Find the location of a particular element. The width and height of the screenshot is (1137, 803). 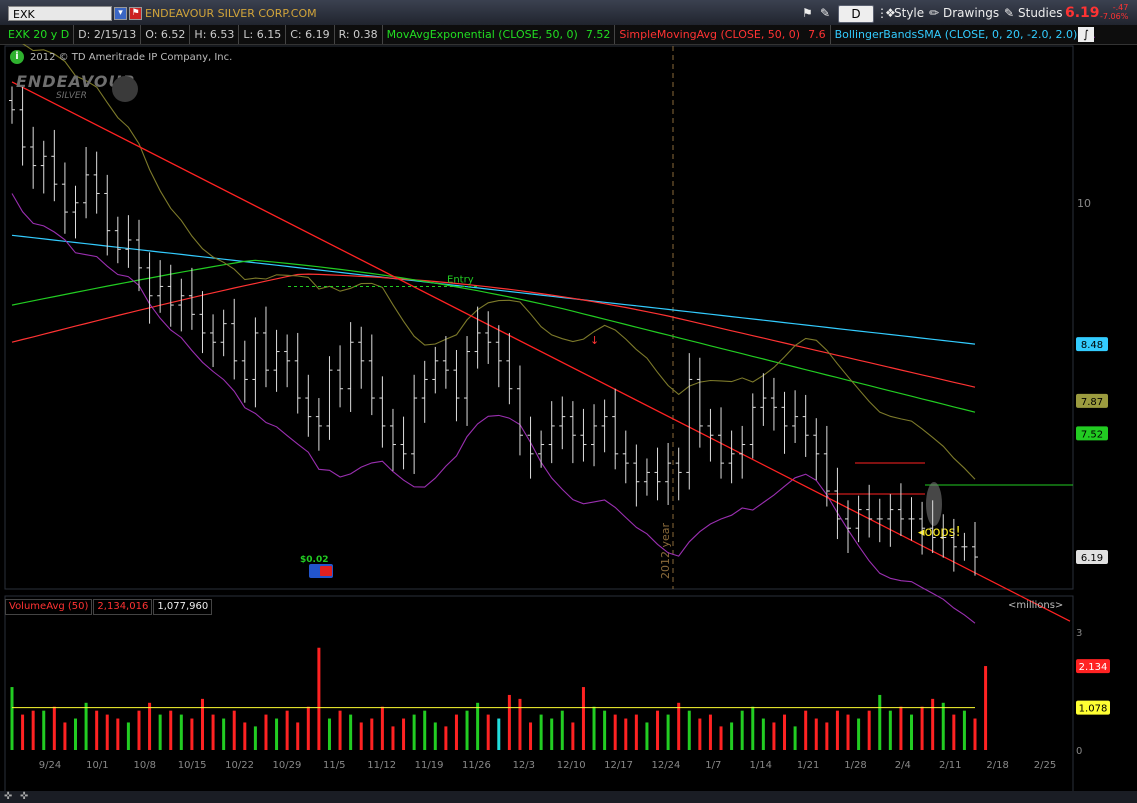

zoom-icon: ✜ is located at coordinates (24, 796).